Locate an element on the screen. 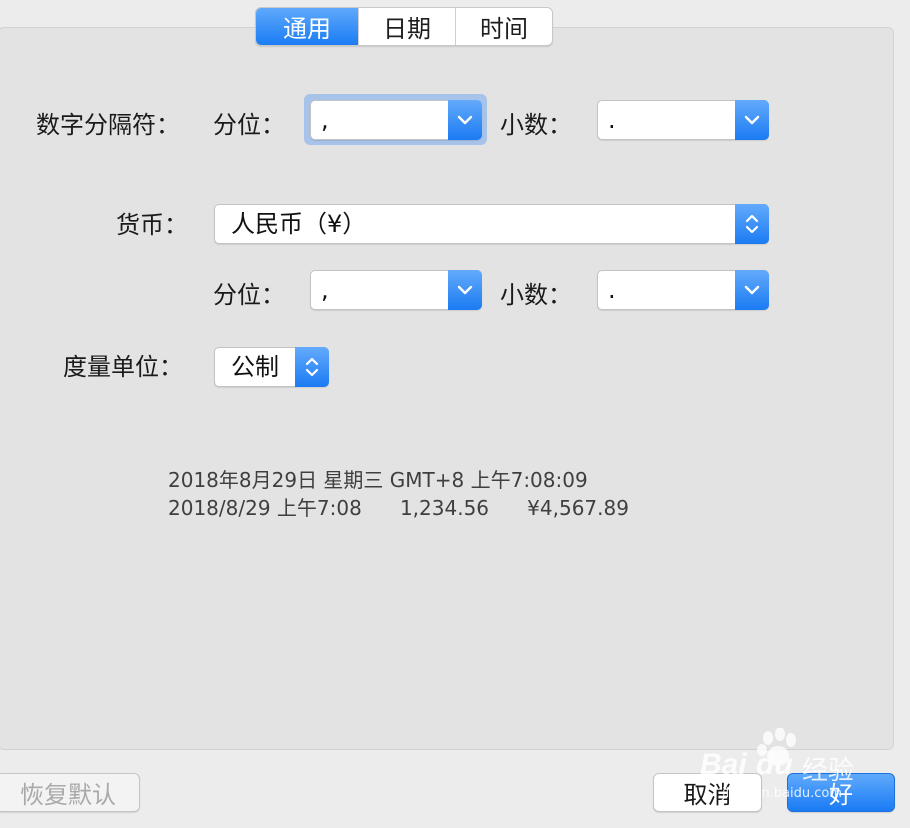  tab-time: 时间 is located at coordinates (503, 26).